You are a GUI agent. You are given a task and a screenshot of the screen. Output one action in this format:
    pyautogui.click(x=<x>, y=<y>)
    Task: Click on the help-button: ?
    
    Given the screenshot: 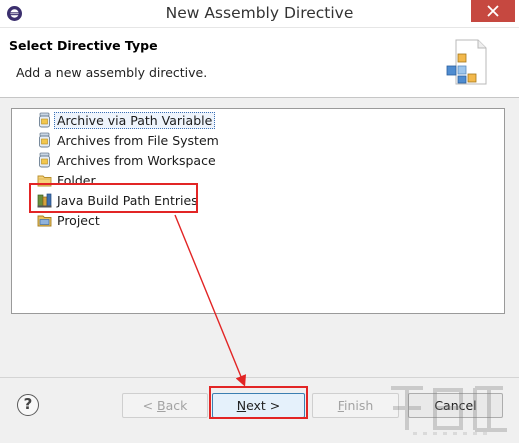 What is the action you would take?
    pyautogui.click(x=28, y=405)
    